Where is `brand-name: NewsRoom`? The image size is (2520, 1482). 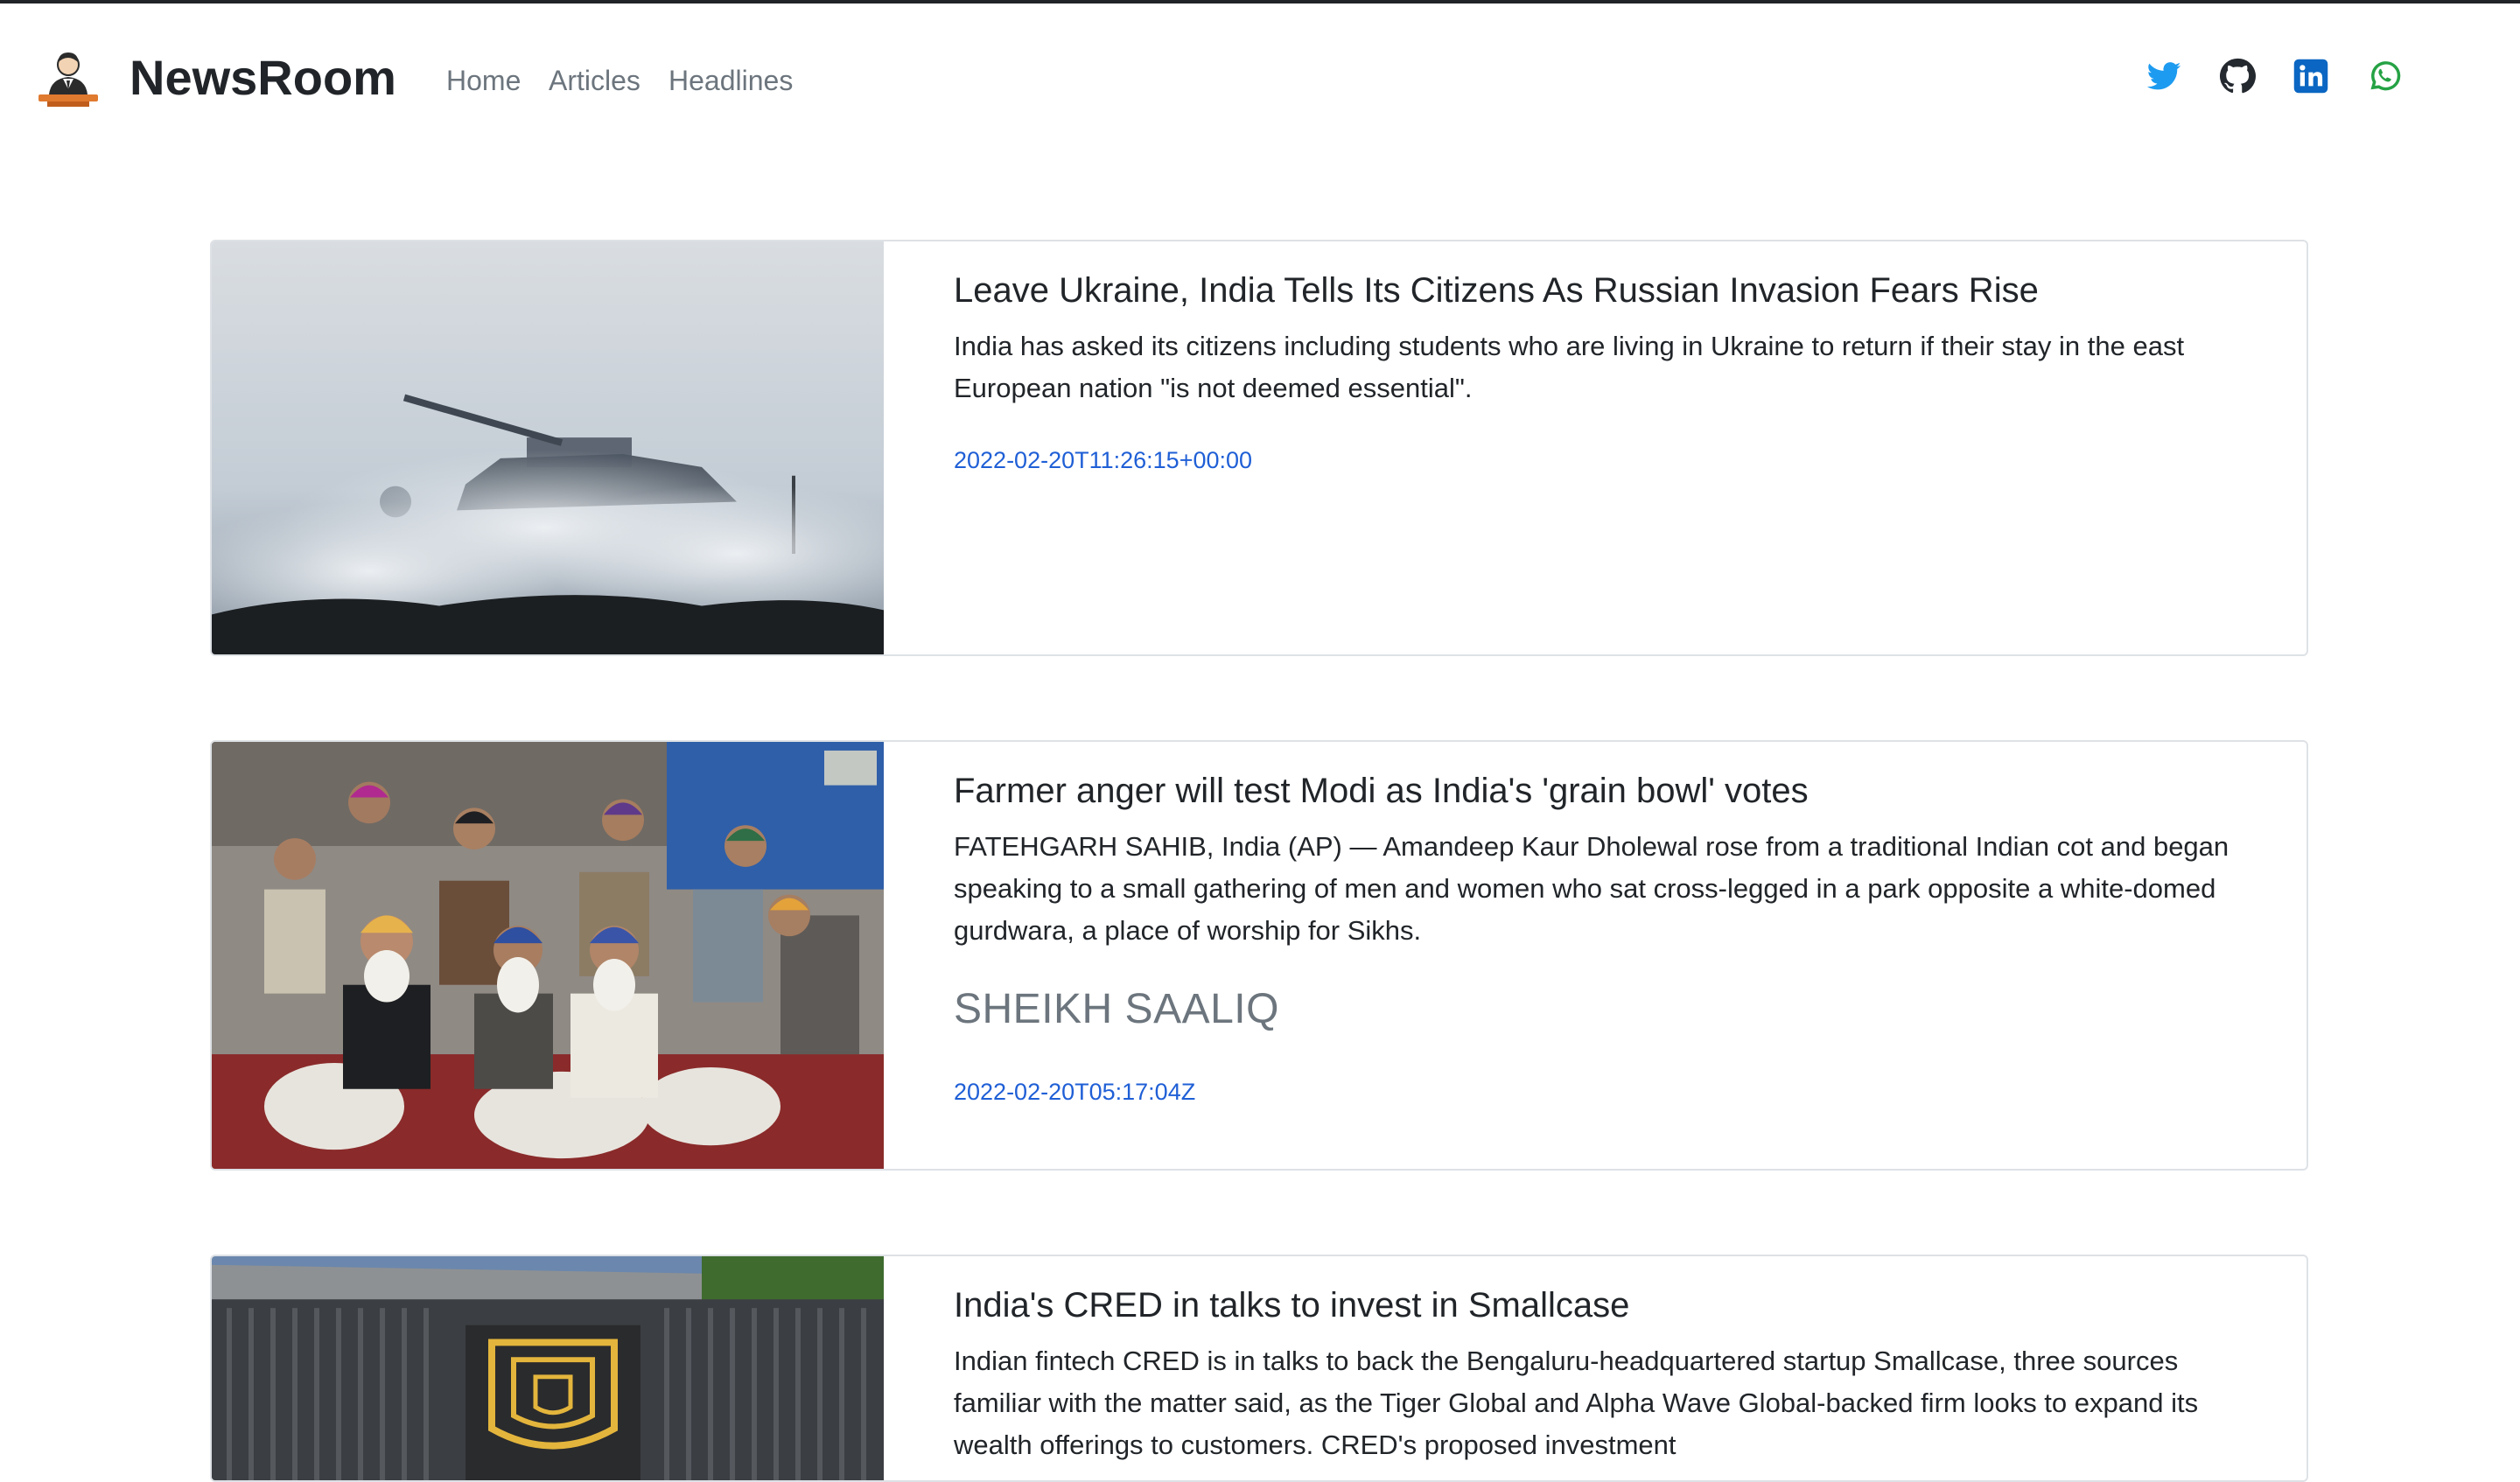
brand-name: NewsRoom is located at coordinates (263, 77).